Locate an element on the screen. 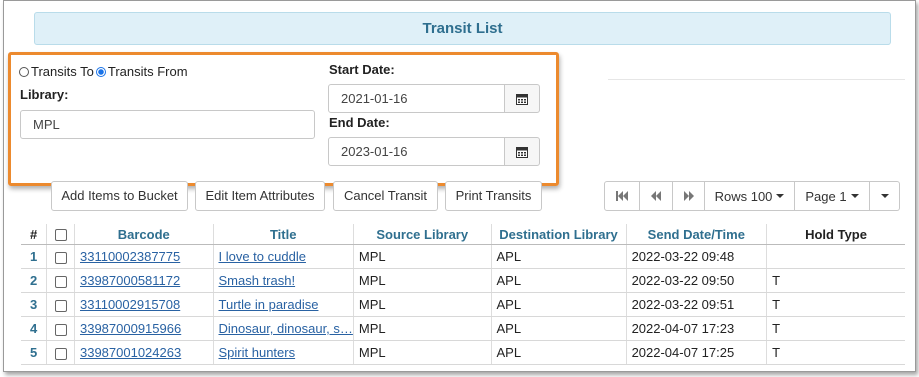 This screenshot has width=919, height=377. send-date-cell: 2022-03-22 09:50 is located at coordinates (696, 280).